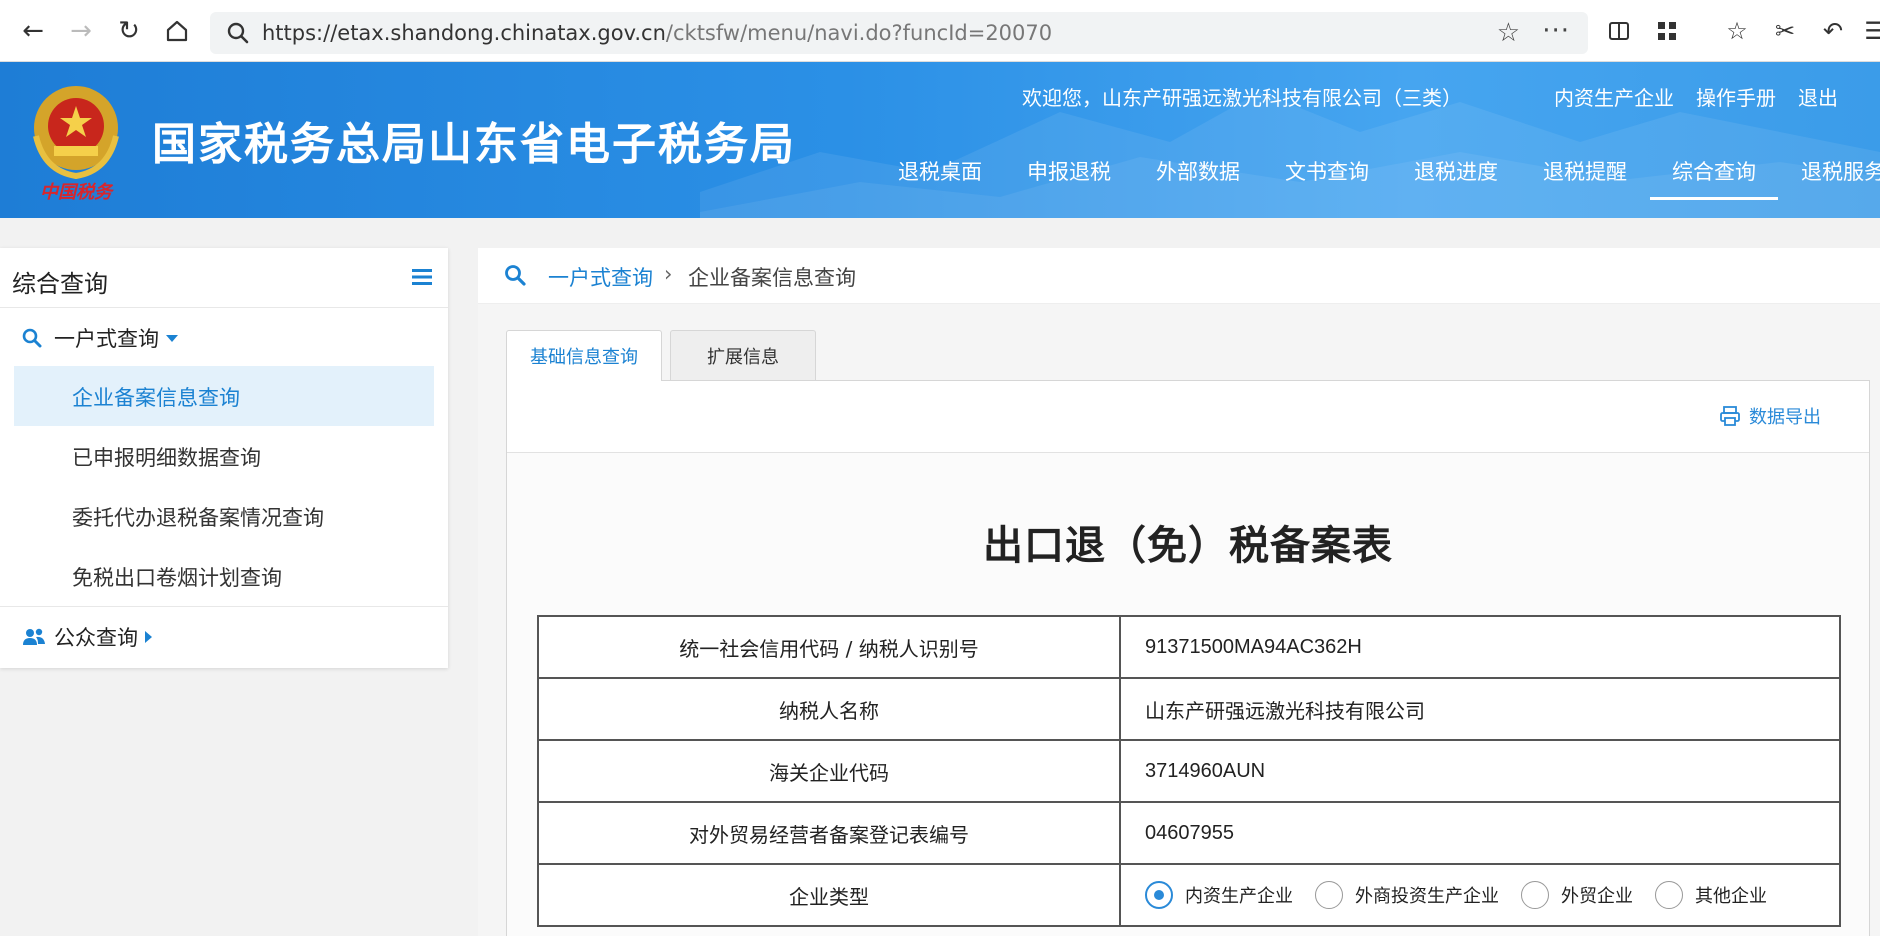 The width and height of the screenshot is (1880, 936). Describe the element at coordinates (1198, 178) in the screenshot. I see `nav-external-data: 外部数据` at that location.